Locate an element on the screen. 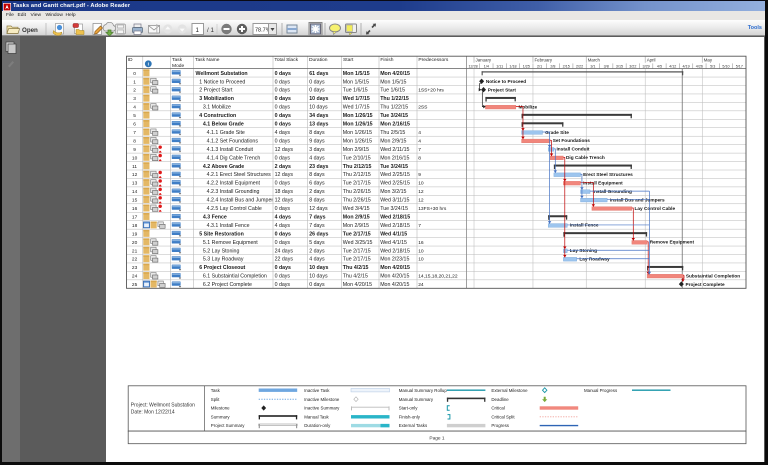 Image resolution: width=768 pixels, height=465 pixels. svg-text: Wed 1/7/15 is located at coordinates (356, 108).